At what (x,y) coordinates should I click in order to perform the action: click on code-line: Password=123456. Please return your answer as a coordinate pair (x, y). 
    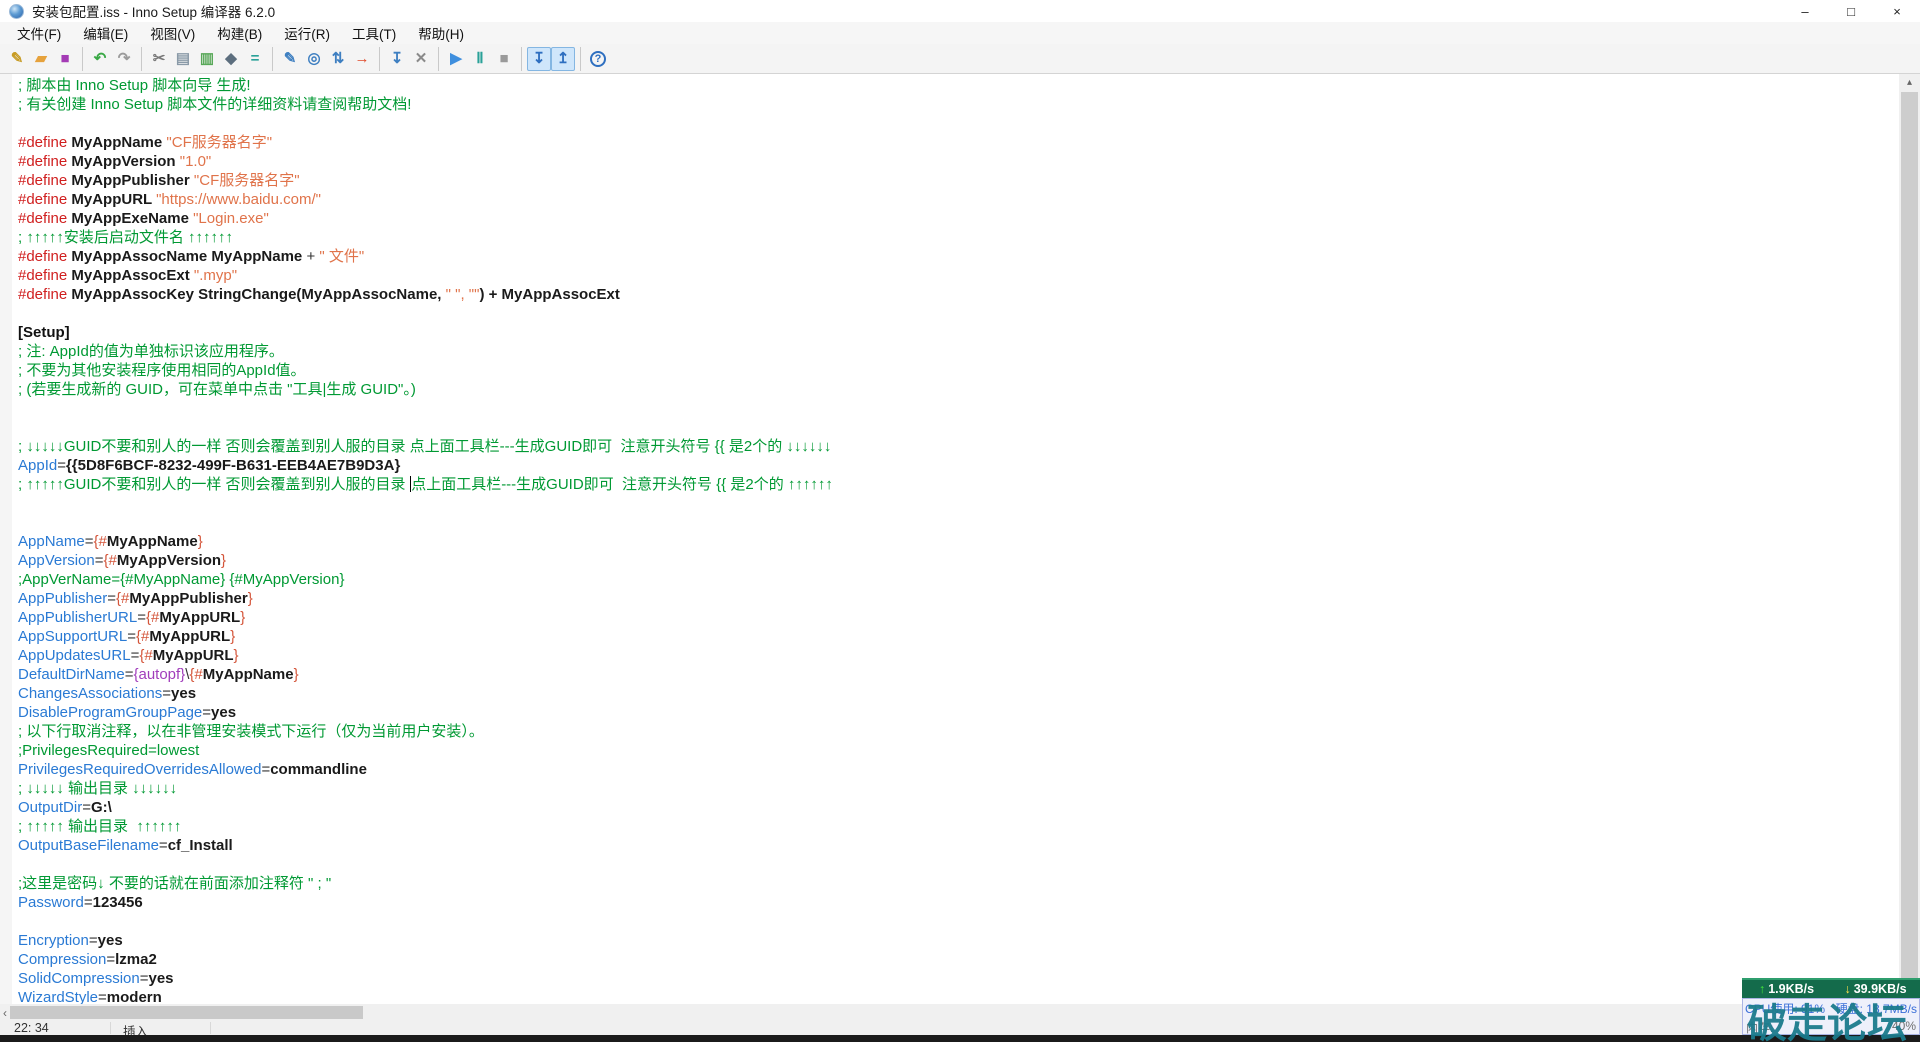
    Looking at the image, I should click on (955, 902).